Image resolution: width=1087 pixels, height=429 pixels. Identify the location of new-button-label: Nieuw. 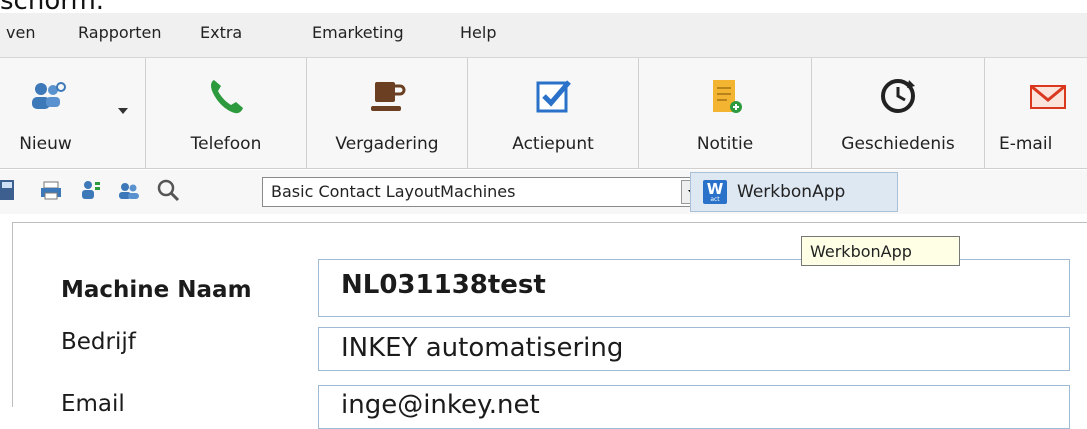
(45, 144).